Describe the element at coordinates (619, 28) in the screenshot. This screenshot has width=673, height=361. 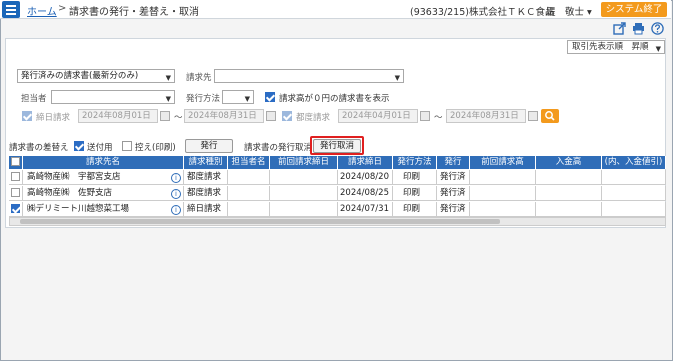
I see `external-link-icon` at that location.